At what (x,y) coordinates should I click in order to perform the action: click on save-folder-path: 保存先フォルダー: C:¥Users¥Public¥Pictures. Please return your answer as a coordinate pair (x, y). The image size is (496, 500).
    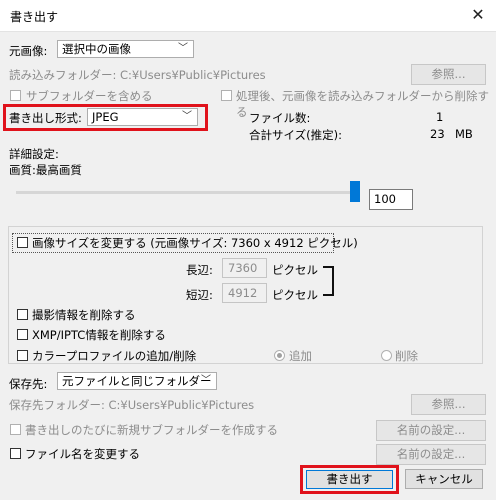
    Looking at the image, I should click on (132, 405).